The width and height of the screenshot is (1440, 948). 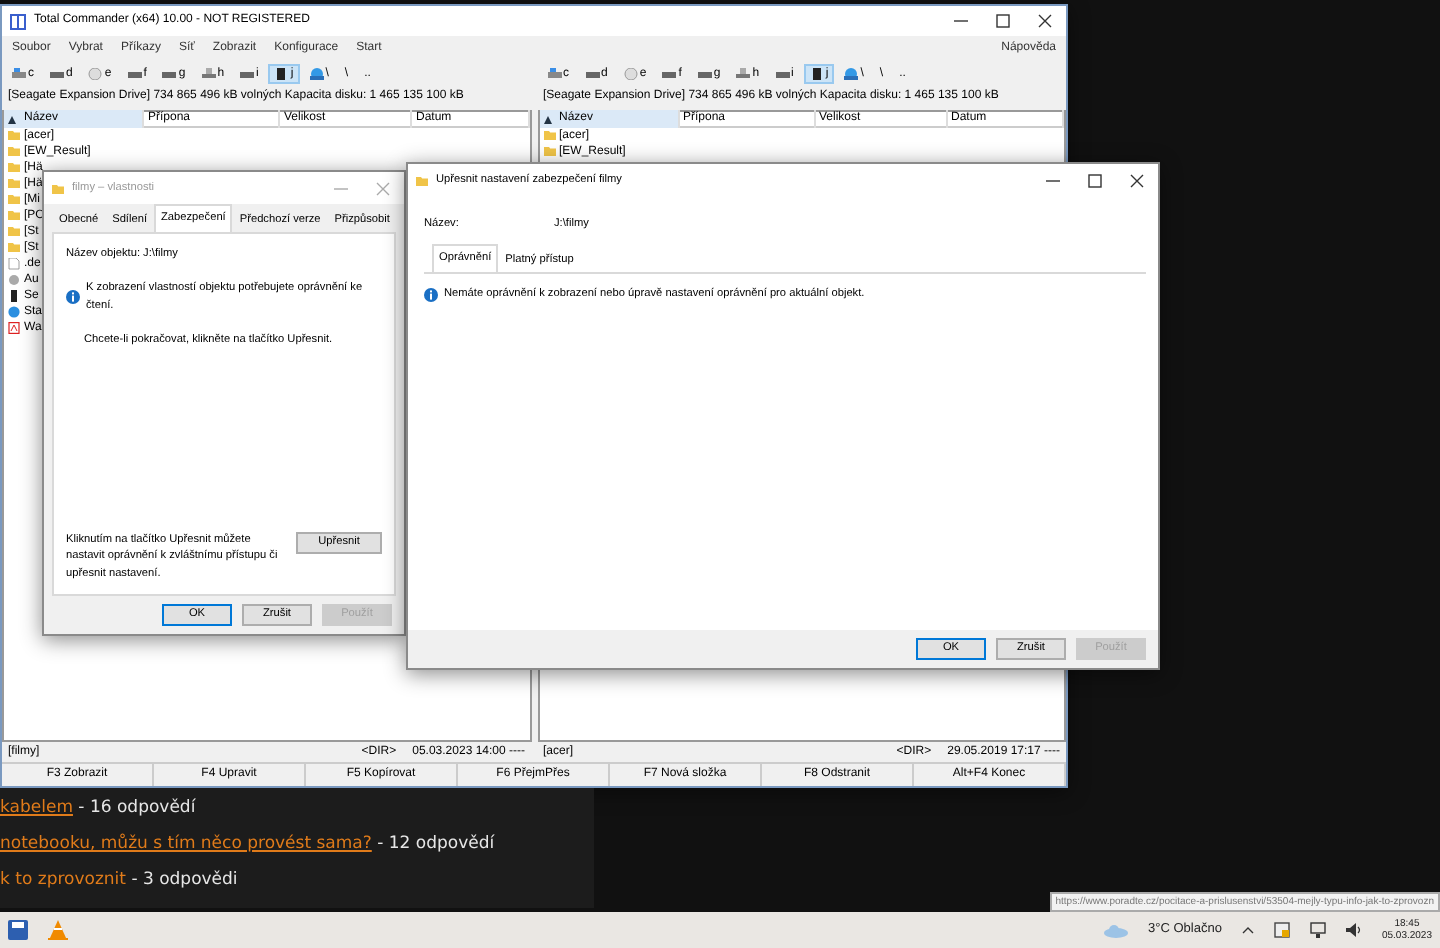 I want to click on document-icon, so click(x=14, y=264).